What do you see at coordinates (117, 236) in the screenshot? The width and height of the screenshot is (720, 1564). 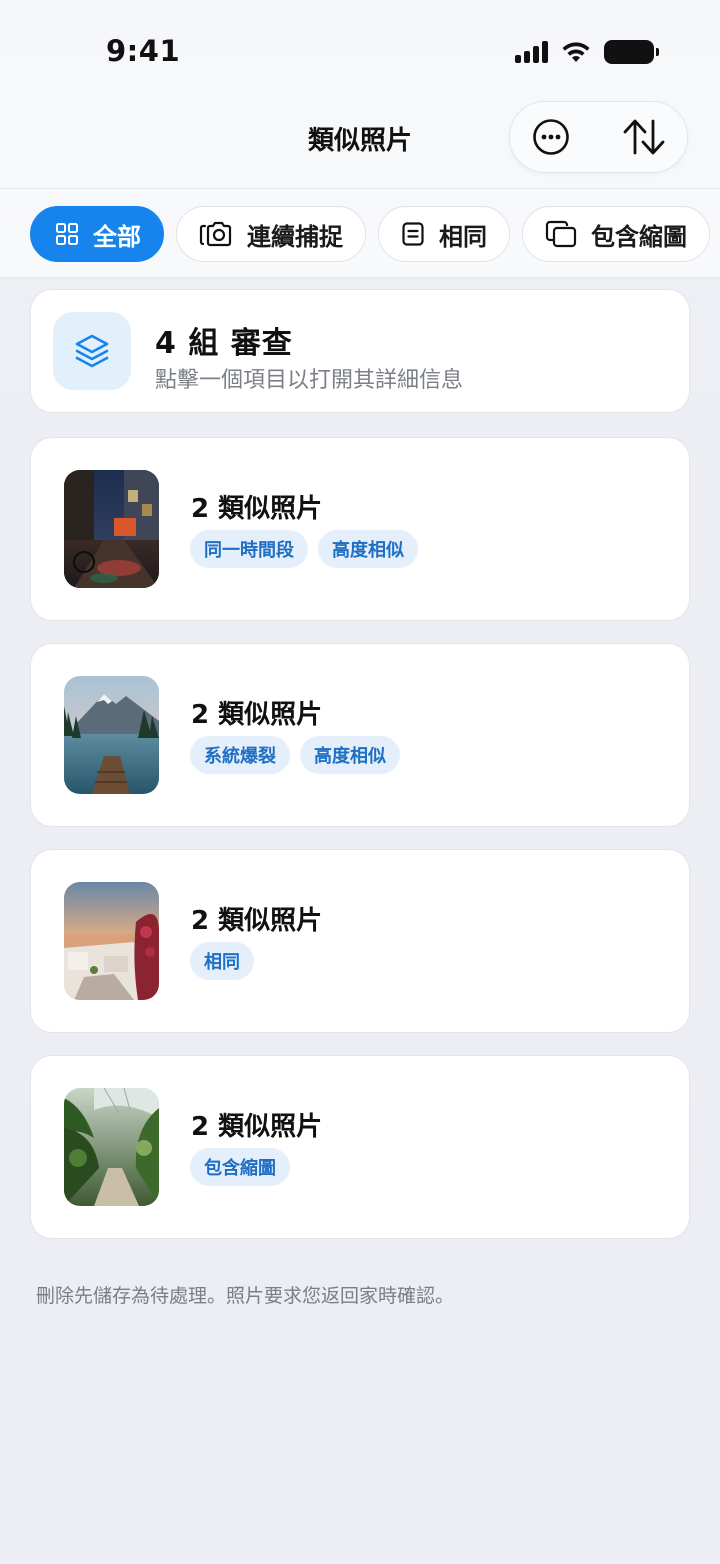 I see `filter-chip-label: 全部` at bounding box center [117, 236].